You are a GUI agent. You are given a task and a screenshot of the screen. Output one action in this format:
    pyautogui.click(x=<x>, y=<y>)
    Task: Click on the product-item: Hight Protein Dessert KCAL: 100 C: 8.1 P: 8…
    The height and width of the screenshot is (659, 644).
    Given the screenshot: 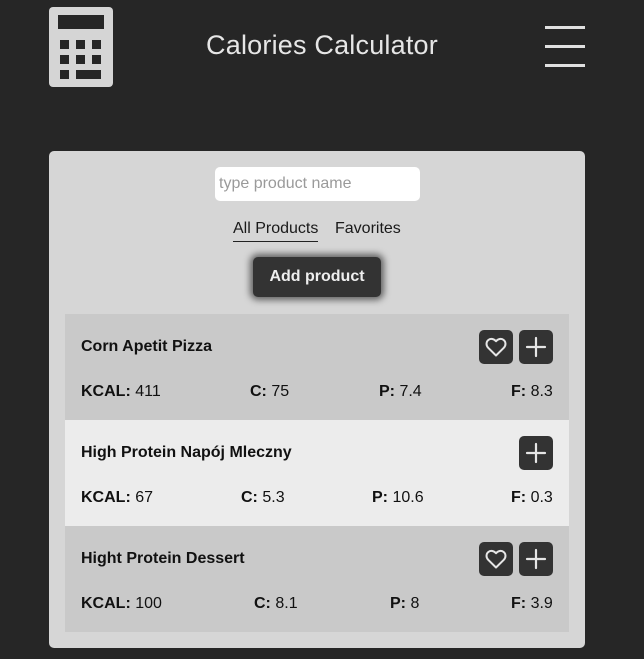 What is the action you would take?
    pyautogui.click(x=317, y=579)
    